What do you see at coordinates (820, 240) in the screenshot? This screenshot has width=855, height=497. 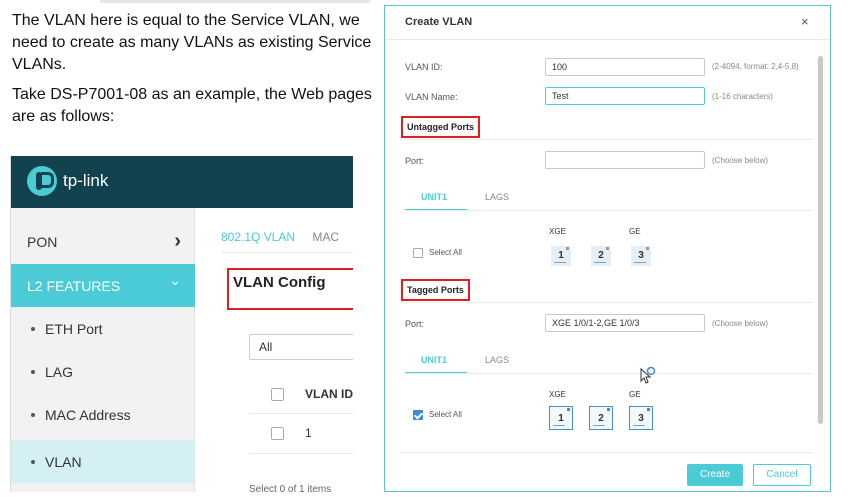 I see `dialog-scrollbar` at bounding box center [820, 240].